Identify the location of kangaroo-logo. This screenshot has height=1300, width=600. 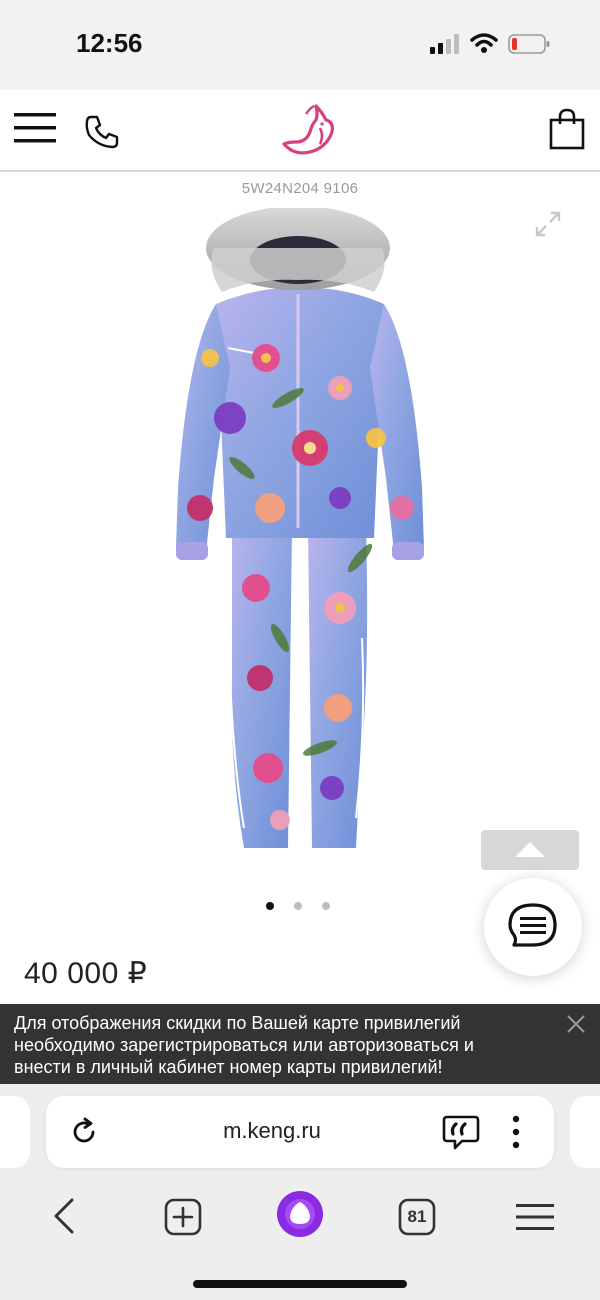
(308, 130).